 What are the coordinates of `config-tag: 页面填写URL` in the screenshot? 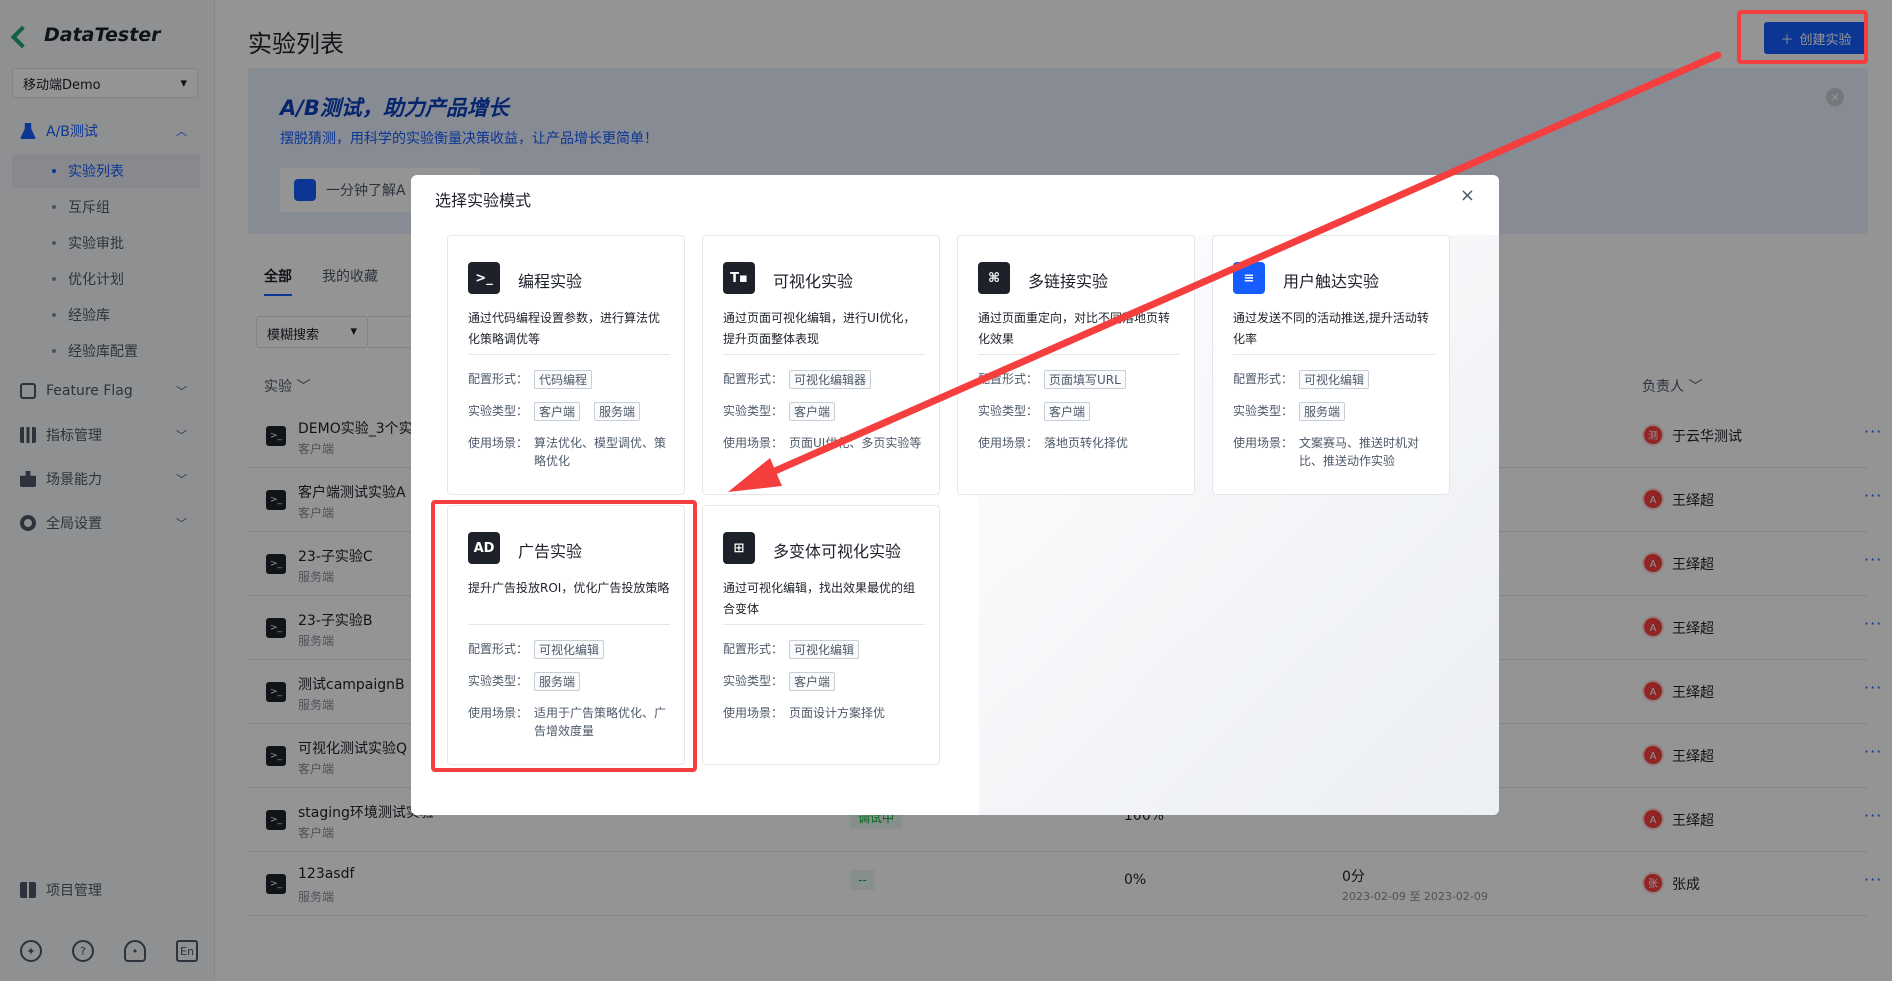 It's located at (1085, 379).